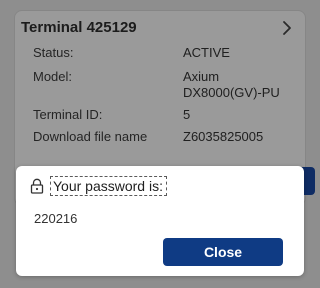 This screenshot has width=320, height=288. Describe the element at coordinates (231, 84) in the screenshot. I see `model-value: Axium DX8000(GV)-PU` at that location.